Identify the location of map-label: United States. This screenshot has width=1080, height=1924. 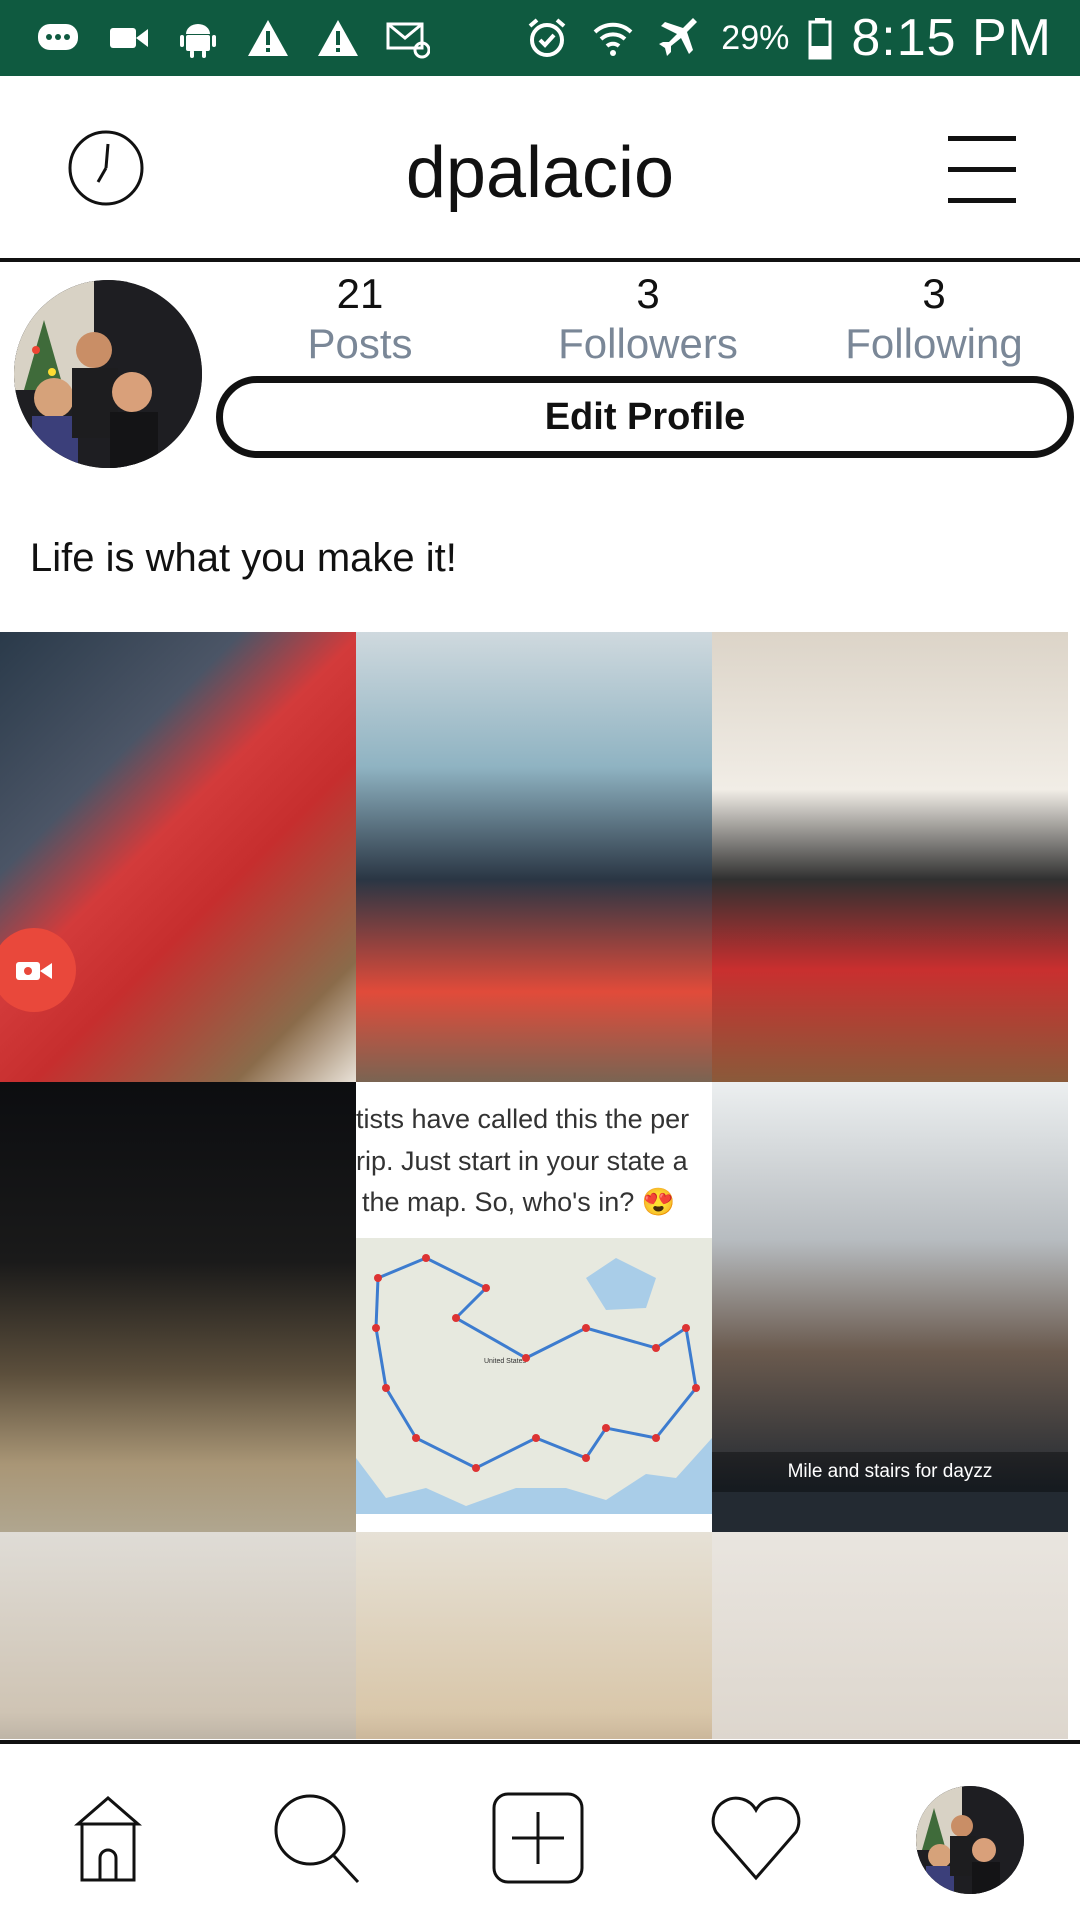
(505, 1361).